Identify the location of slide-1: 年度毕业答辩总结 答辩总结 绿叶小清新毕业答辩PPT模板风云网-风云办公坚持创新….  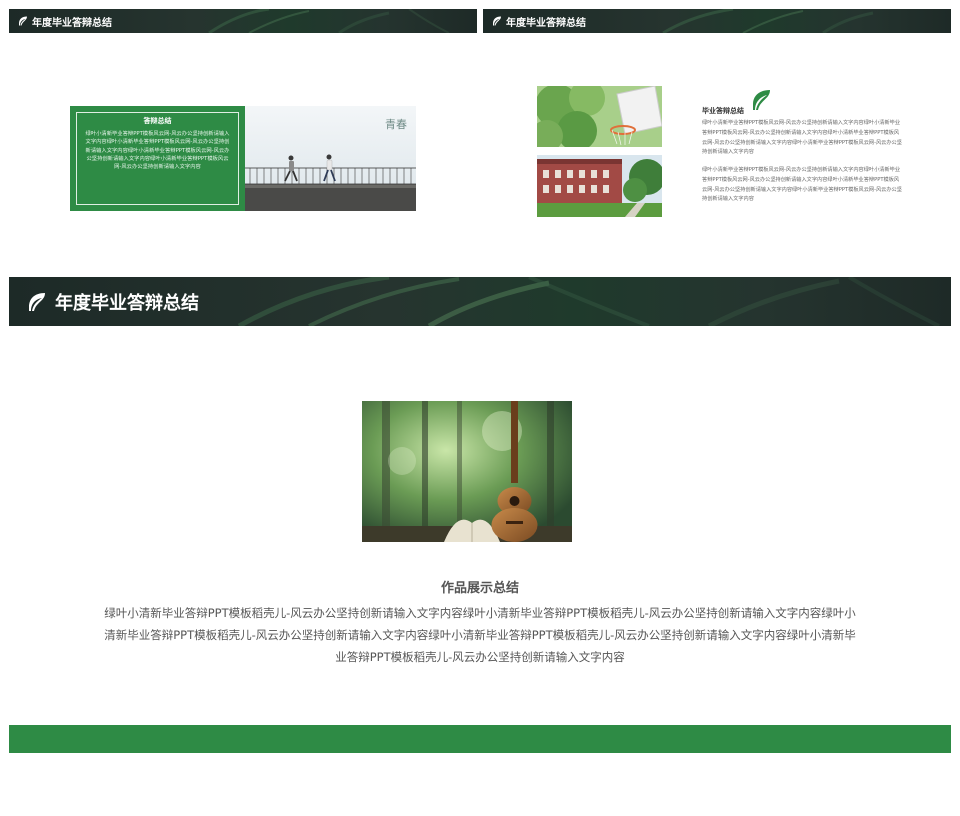
(243, 129).